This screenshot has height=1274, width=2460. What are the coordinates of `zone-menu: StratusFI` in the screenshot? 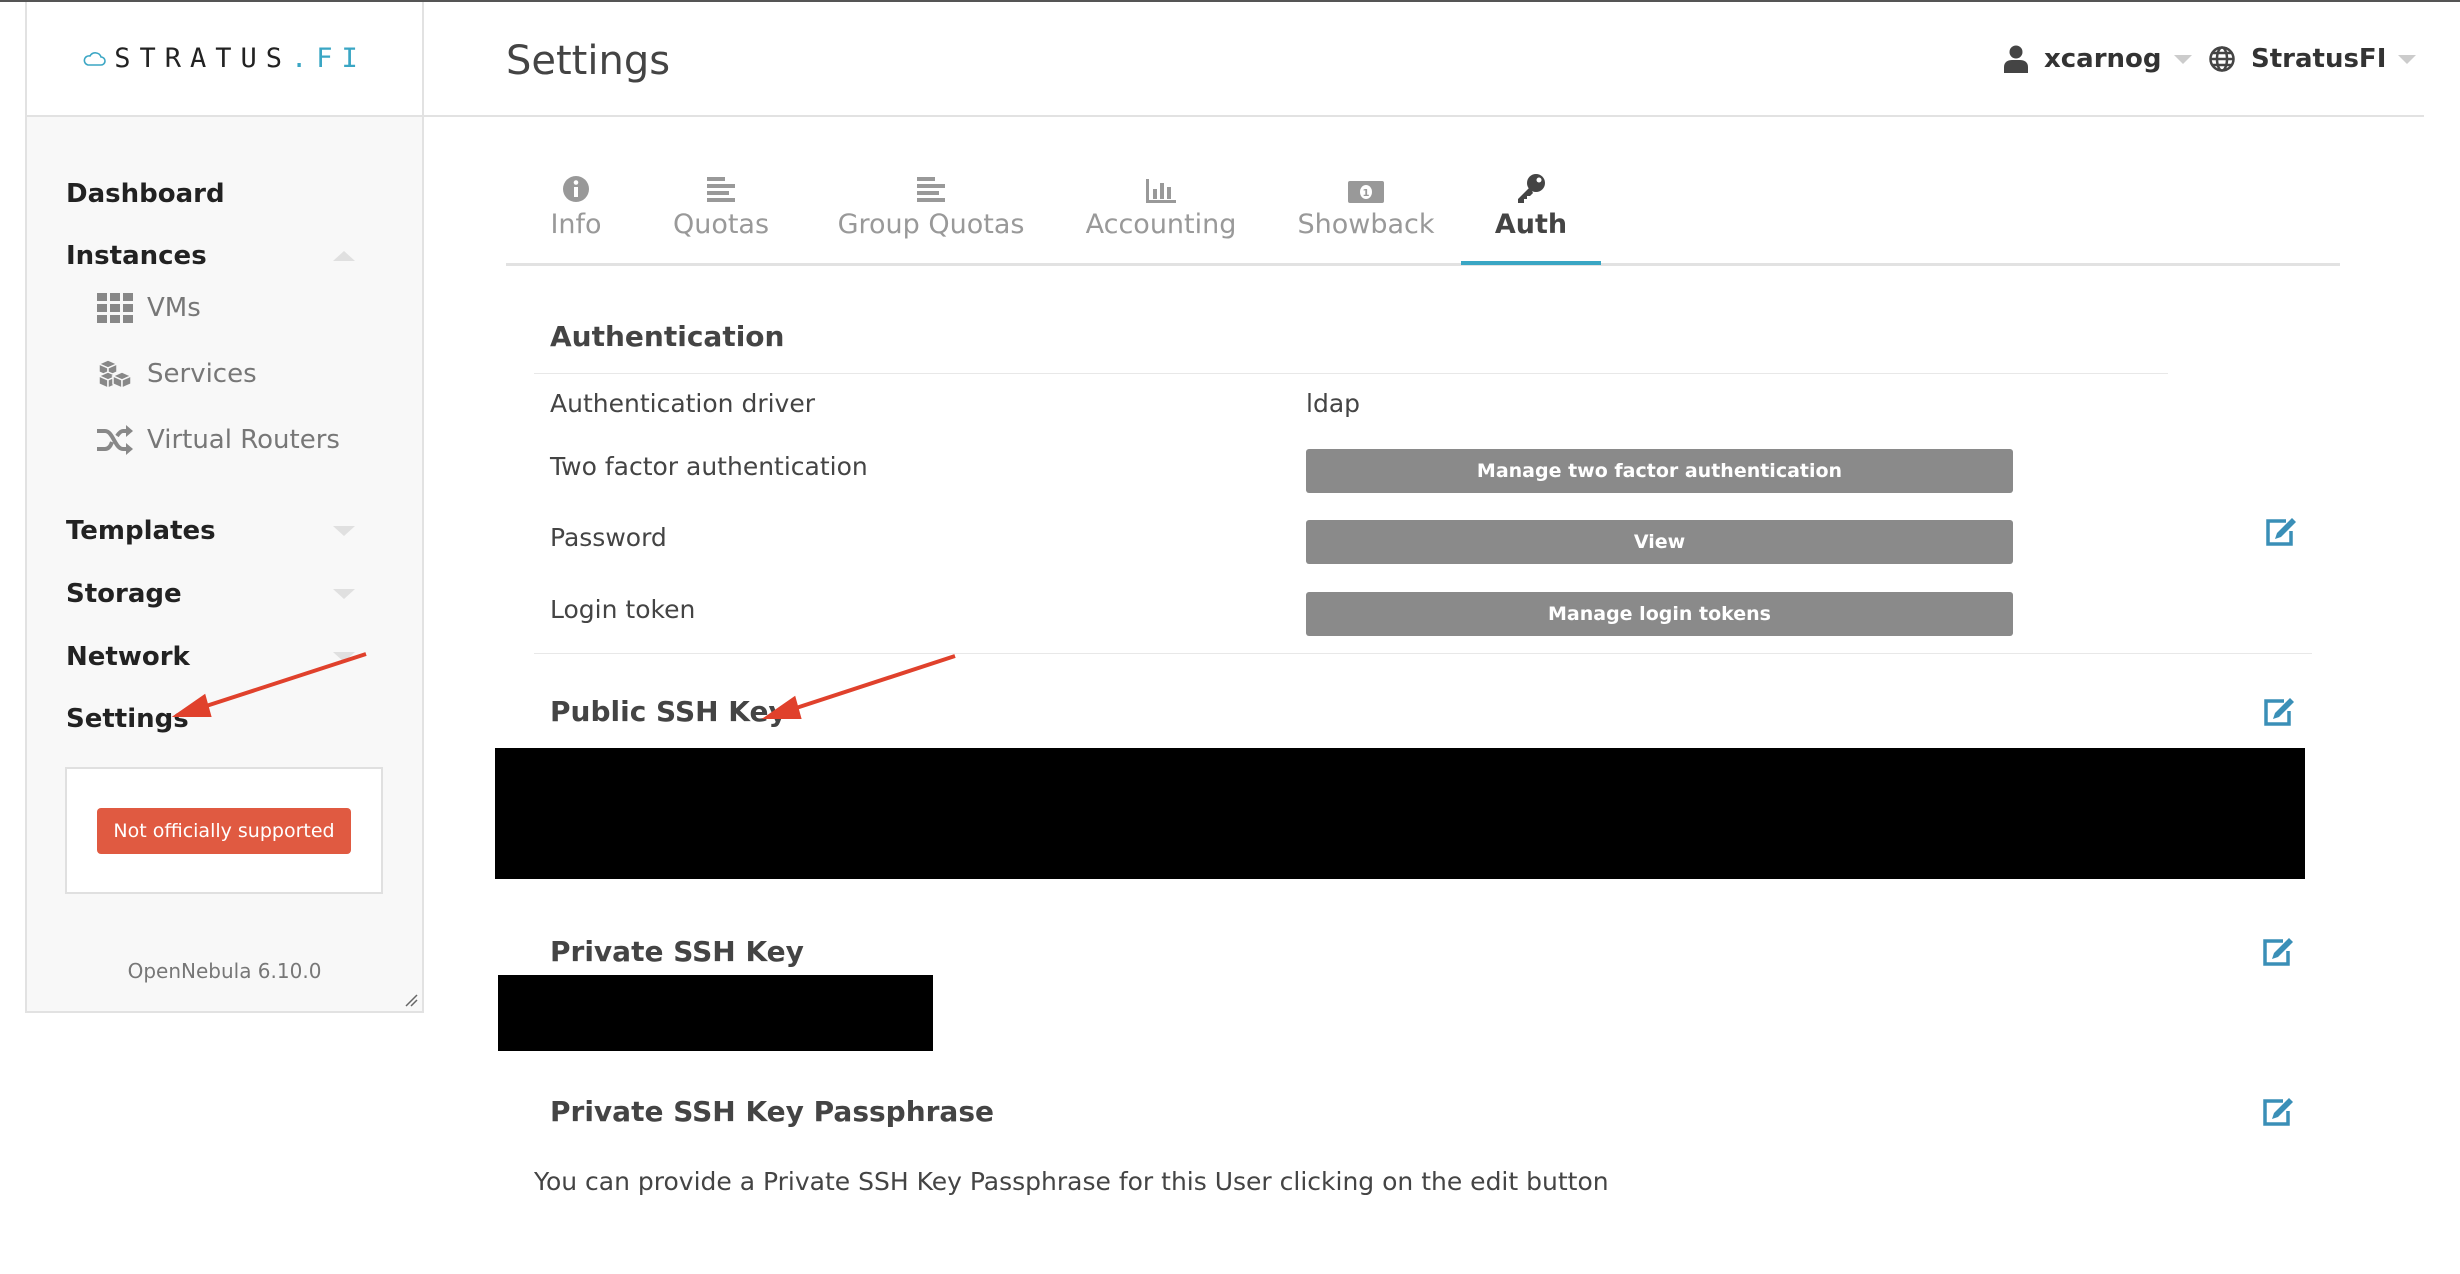 It's located at (2313, 59).